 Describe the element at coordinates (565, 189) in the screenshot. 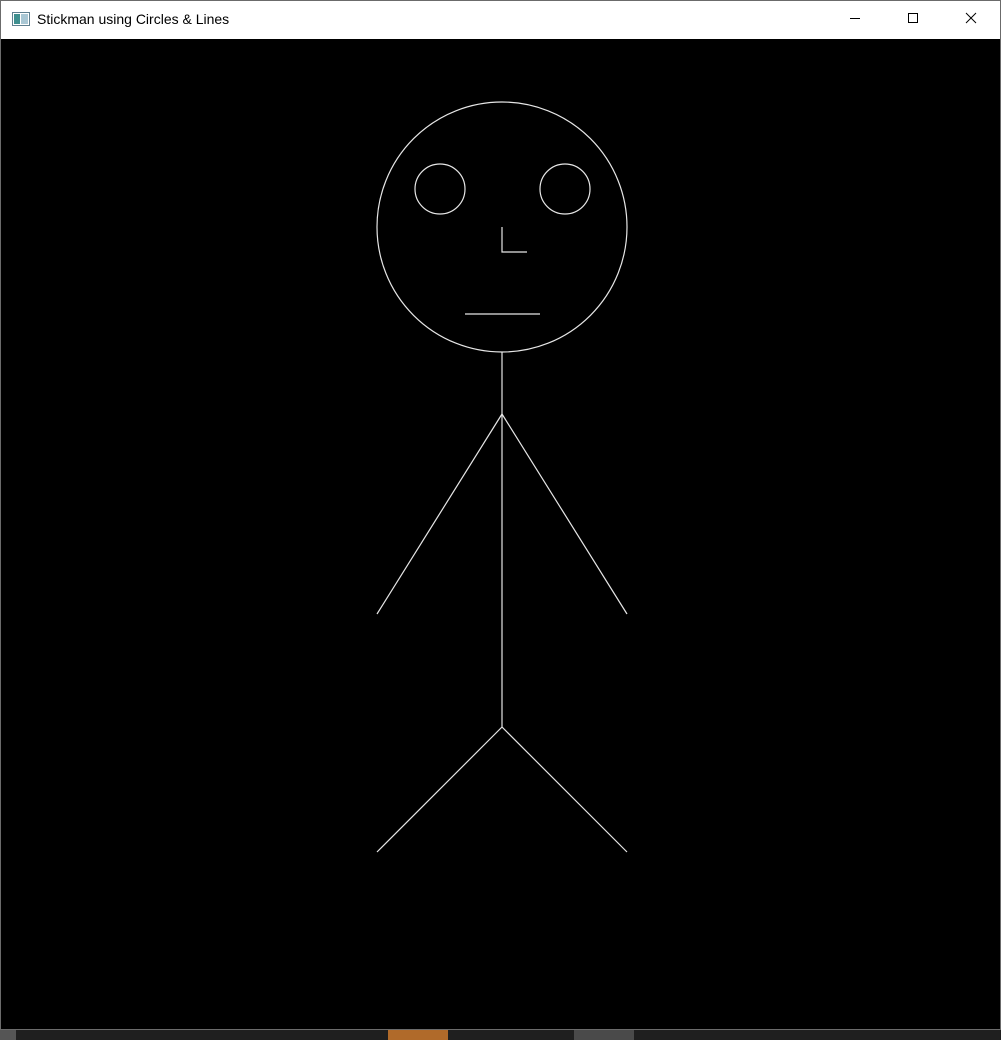

I see `stickman-right-eye` at that location.